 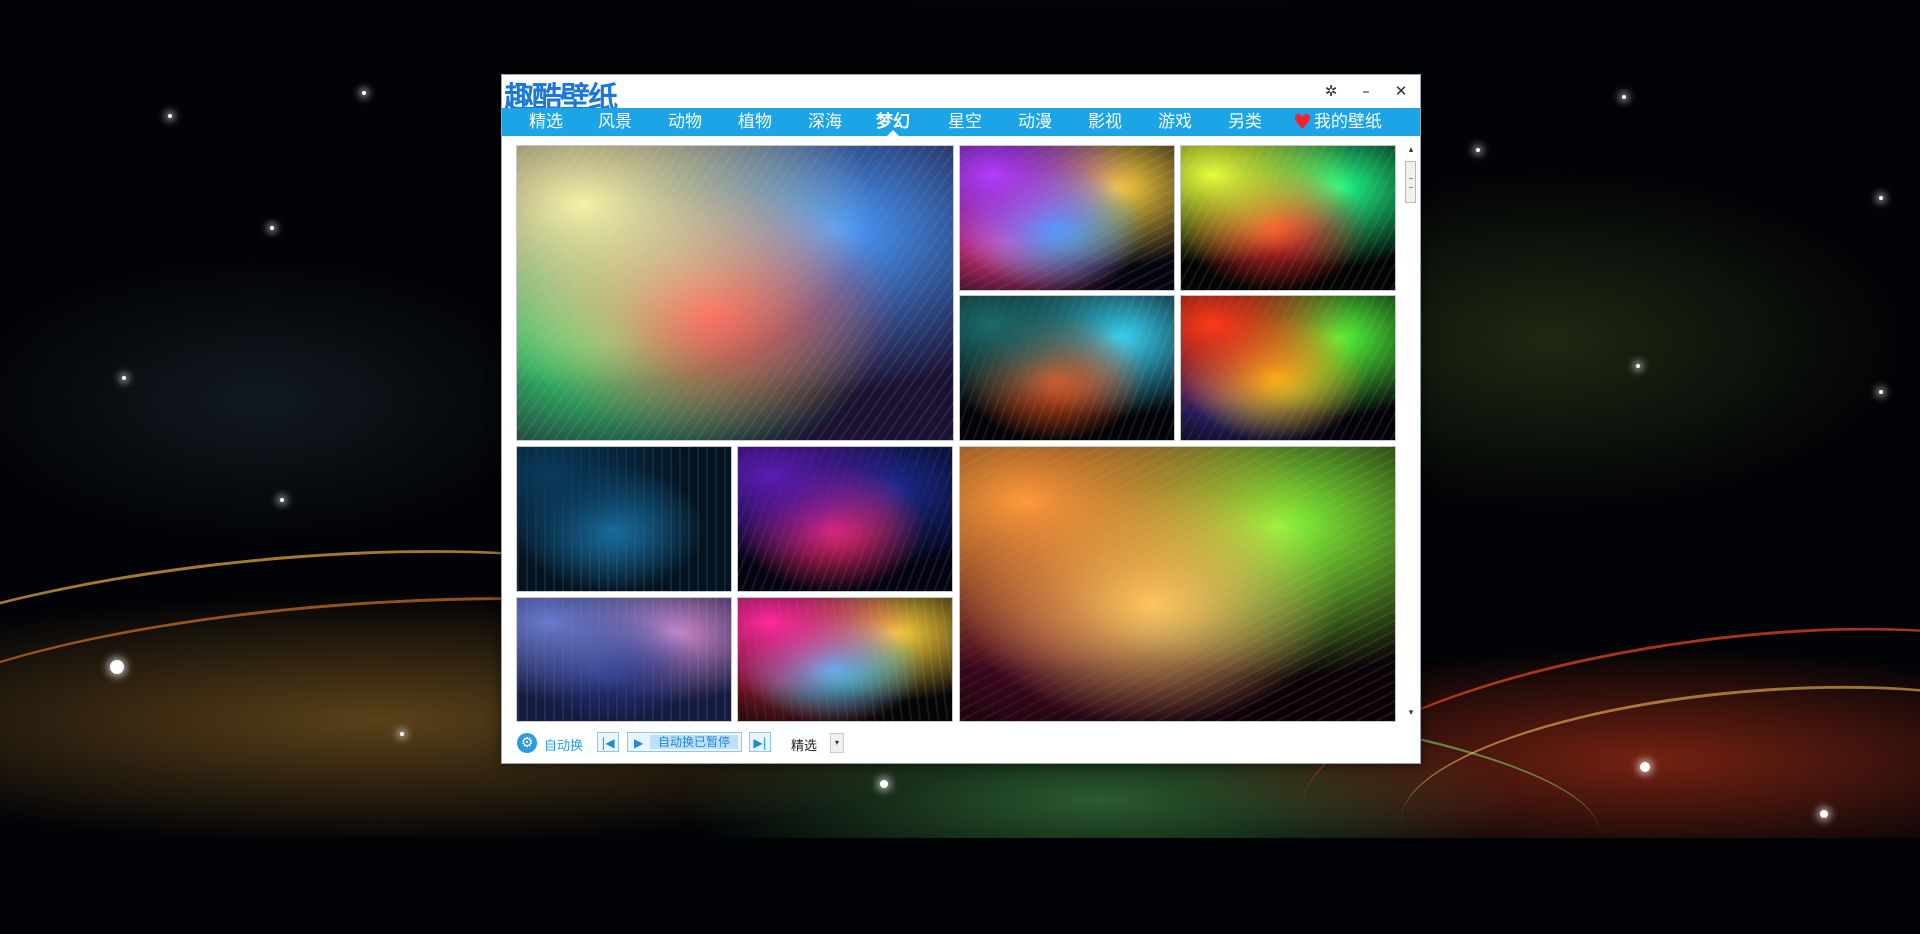 What do you see at coordinates (1067, 368) in the screenshot?
I see `thumbnail-colorful-wave` at bounding box center [1067, 368].